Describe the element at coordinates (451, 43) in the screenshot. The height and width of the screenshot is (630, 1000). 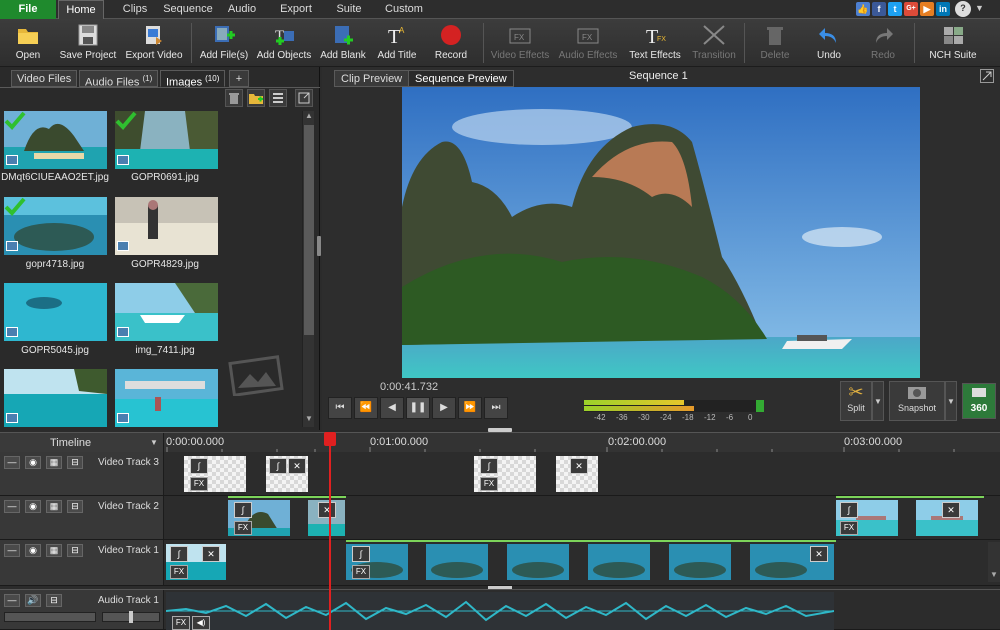
I see `record-button: Record` at that location.